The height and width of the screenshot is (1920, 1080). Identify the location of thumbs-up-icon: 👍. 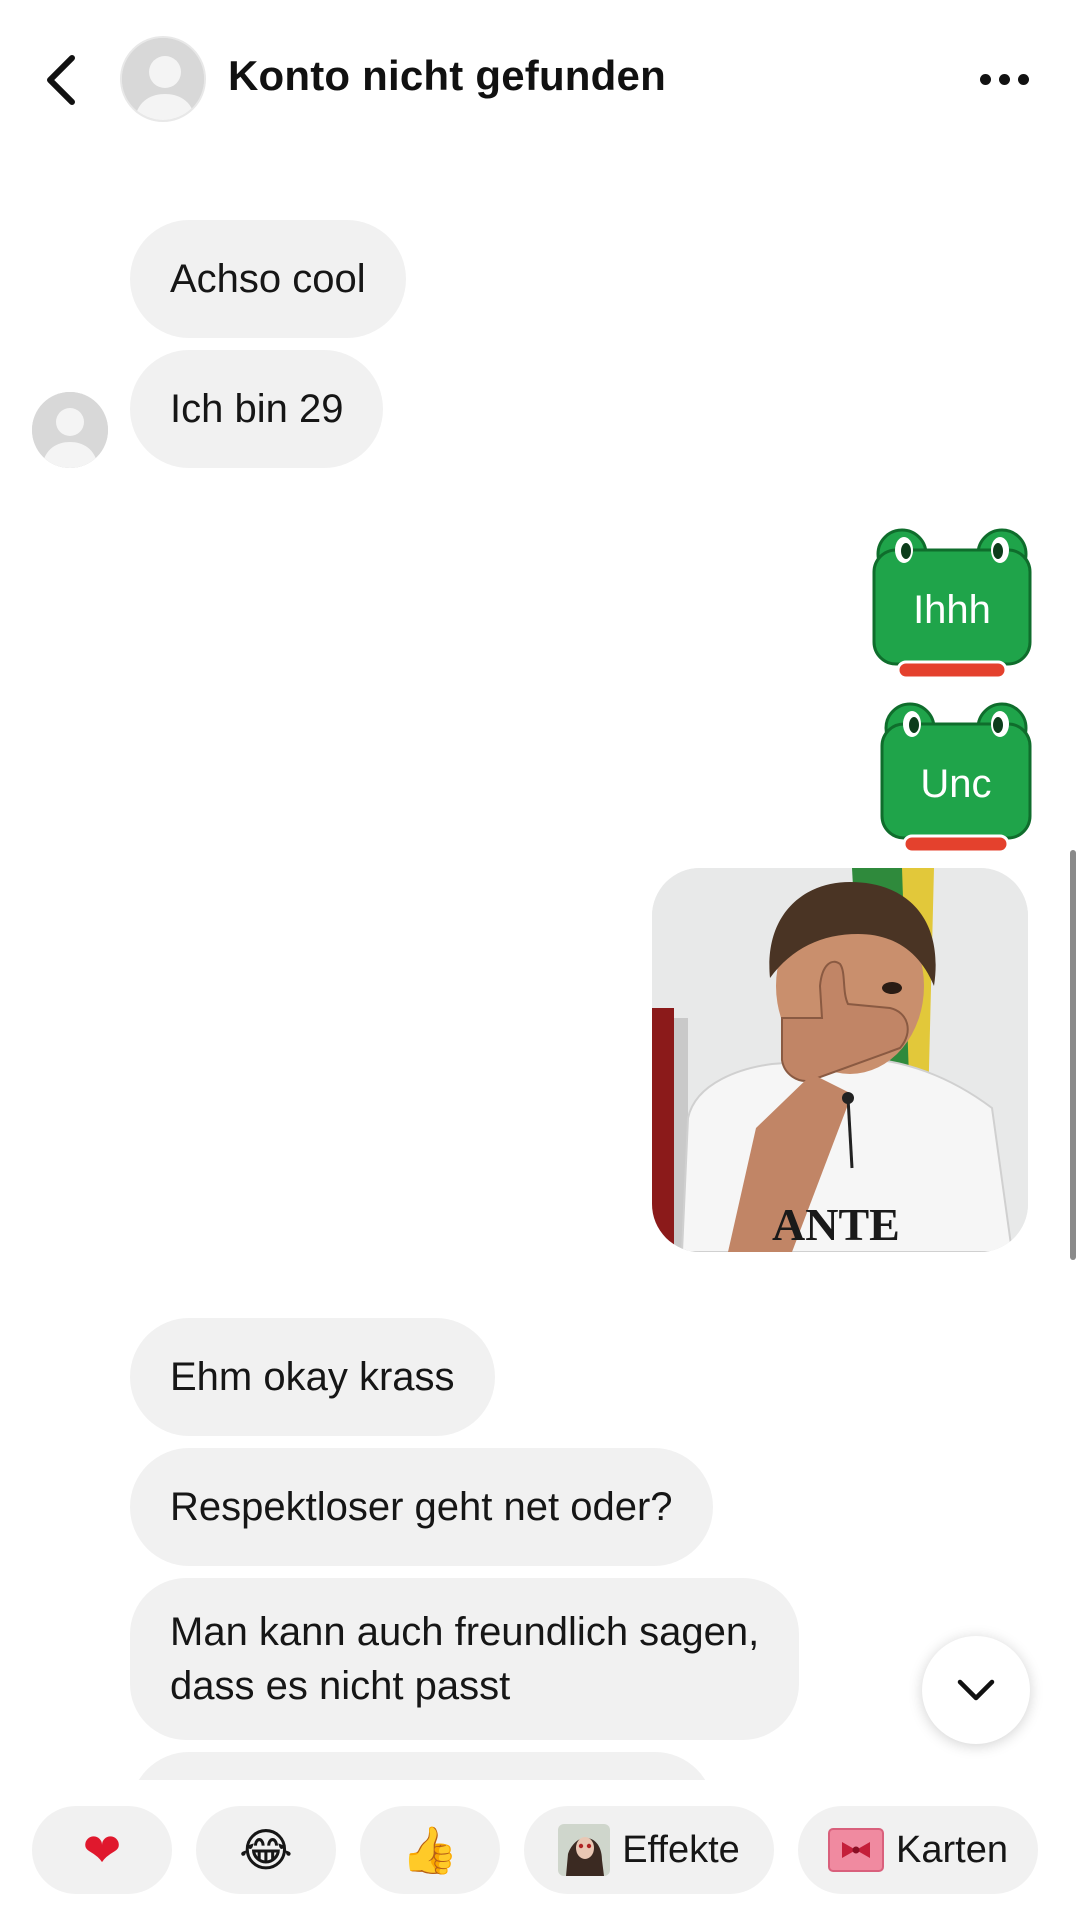
(430, 1850).